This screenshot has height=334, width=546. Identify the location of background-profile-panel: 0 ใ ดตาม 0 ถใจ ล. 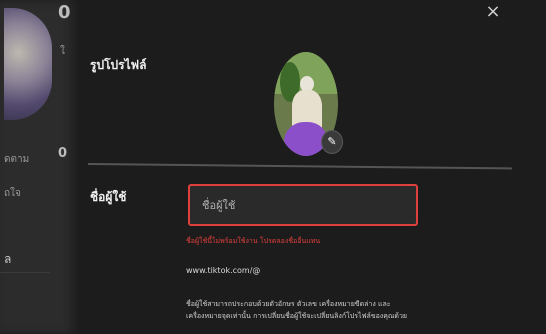
(39, 167).